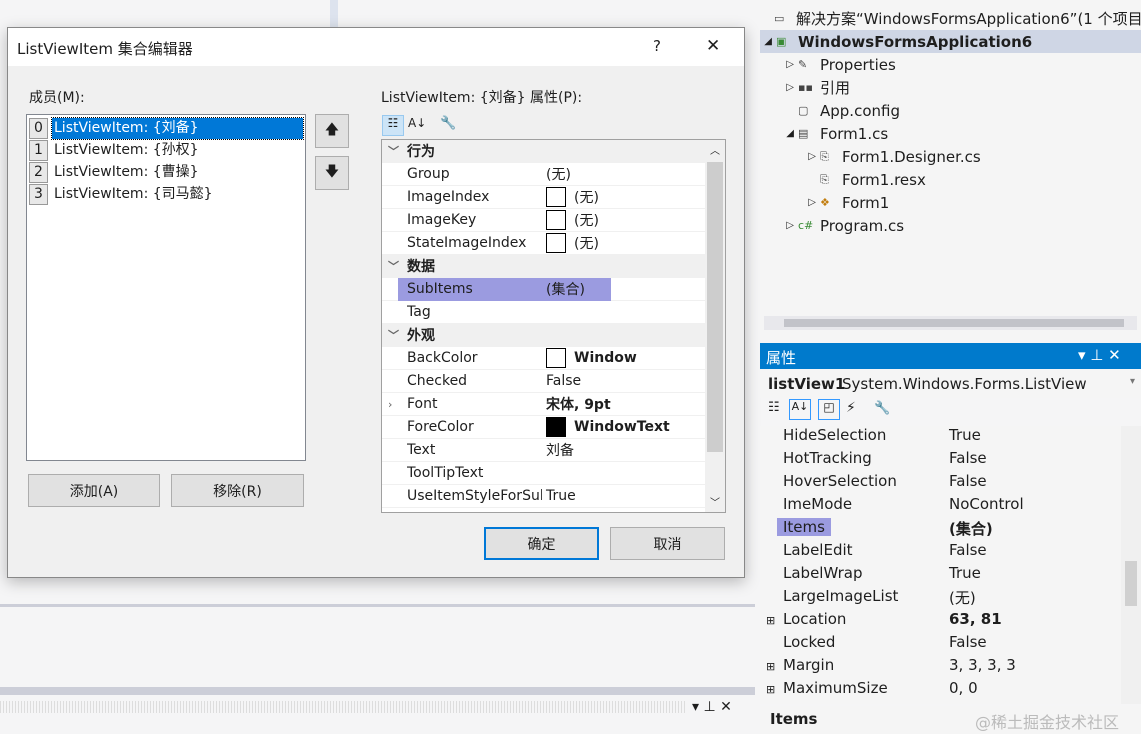 This screenshot has height=734, width=1141. I want to click on property-row: ToolTipText, so click(544, 473).